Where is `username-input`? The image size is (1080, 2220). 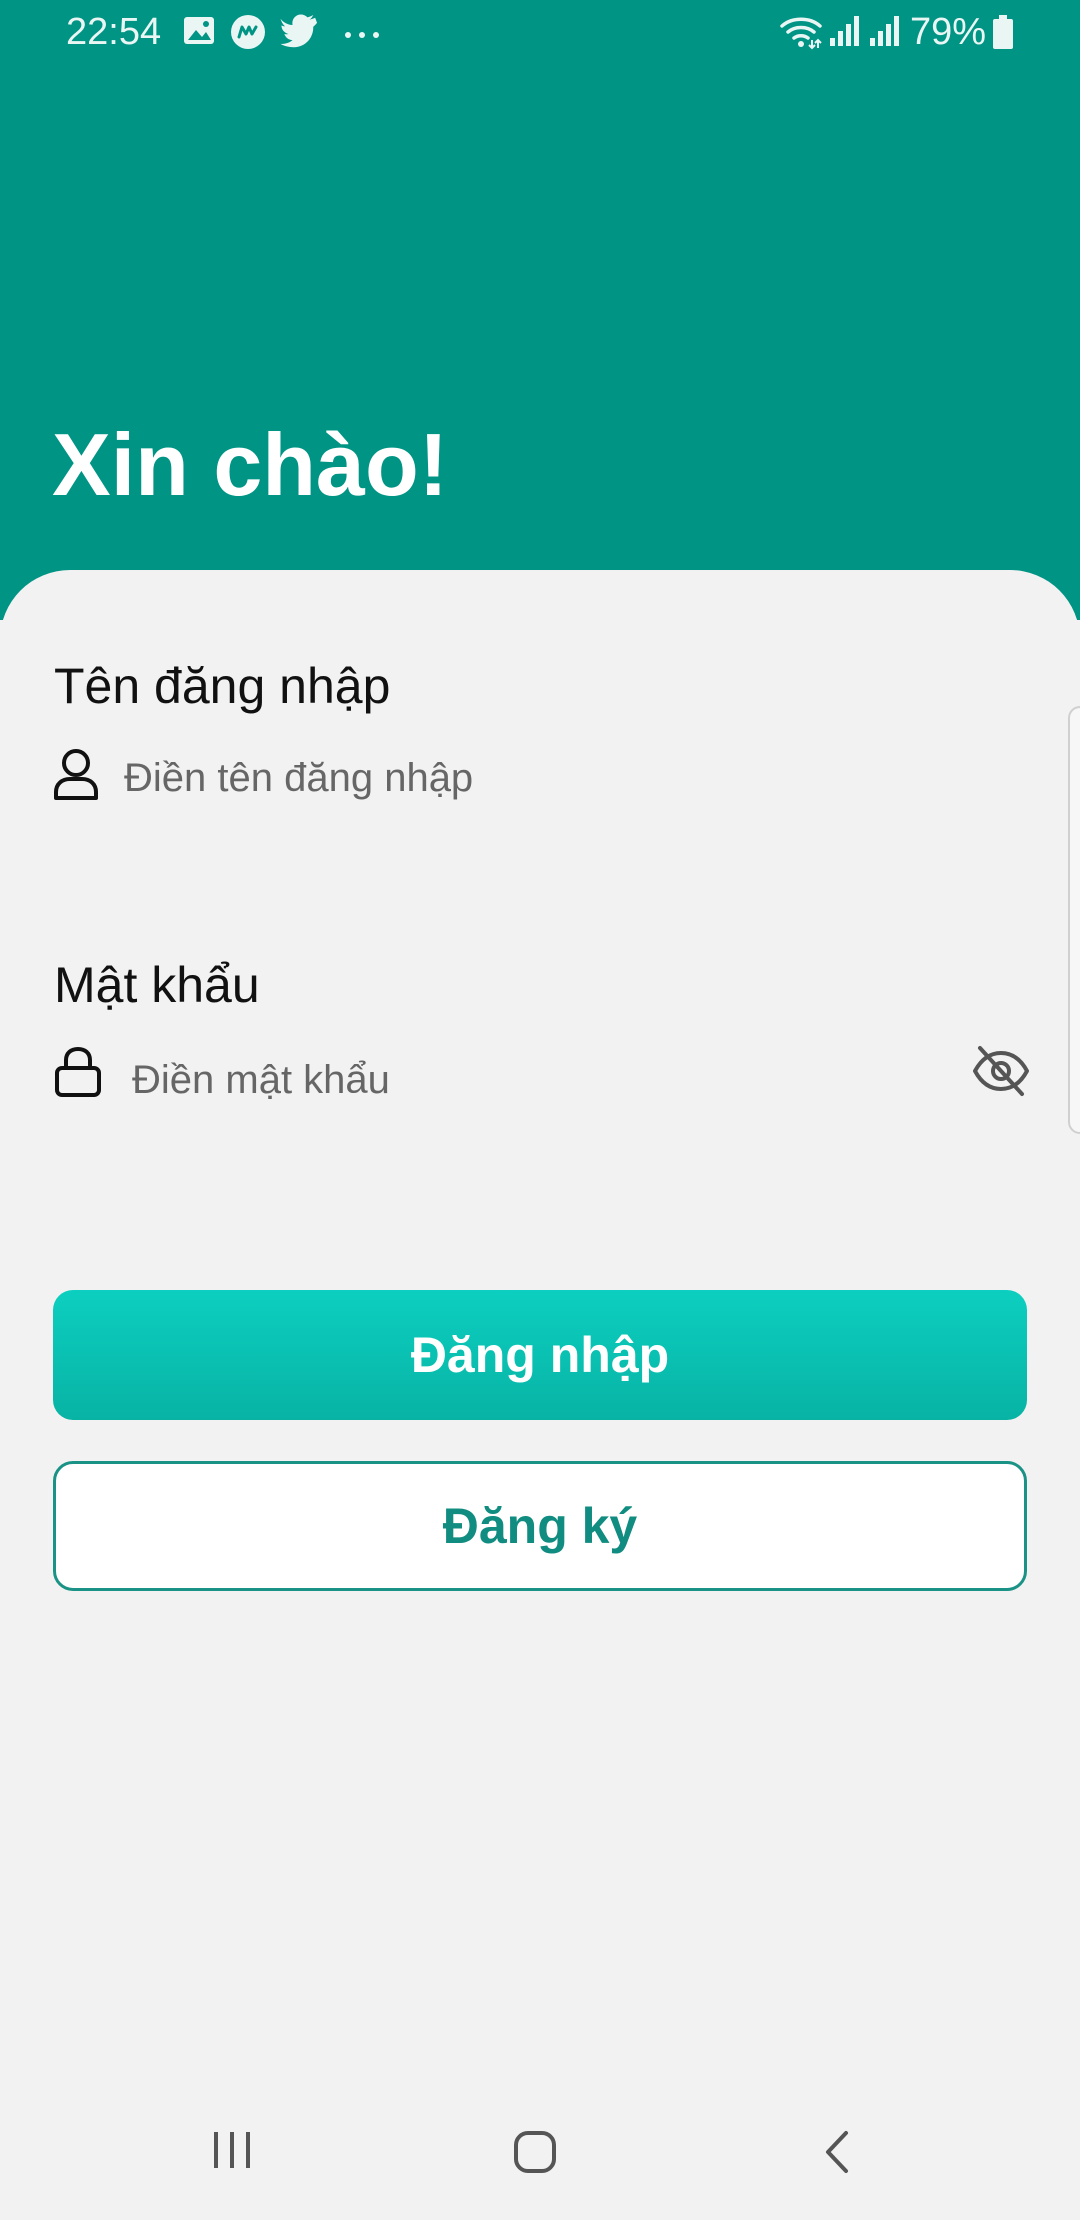
username-input is located at coordinates (564, 778).